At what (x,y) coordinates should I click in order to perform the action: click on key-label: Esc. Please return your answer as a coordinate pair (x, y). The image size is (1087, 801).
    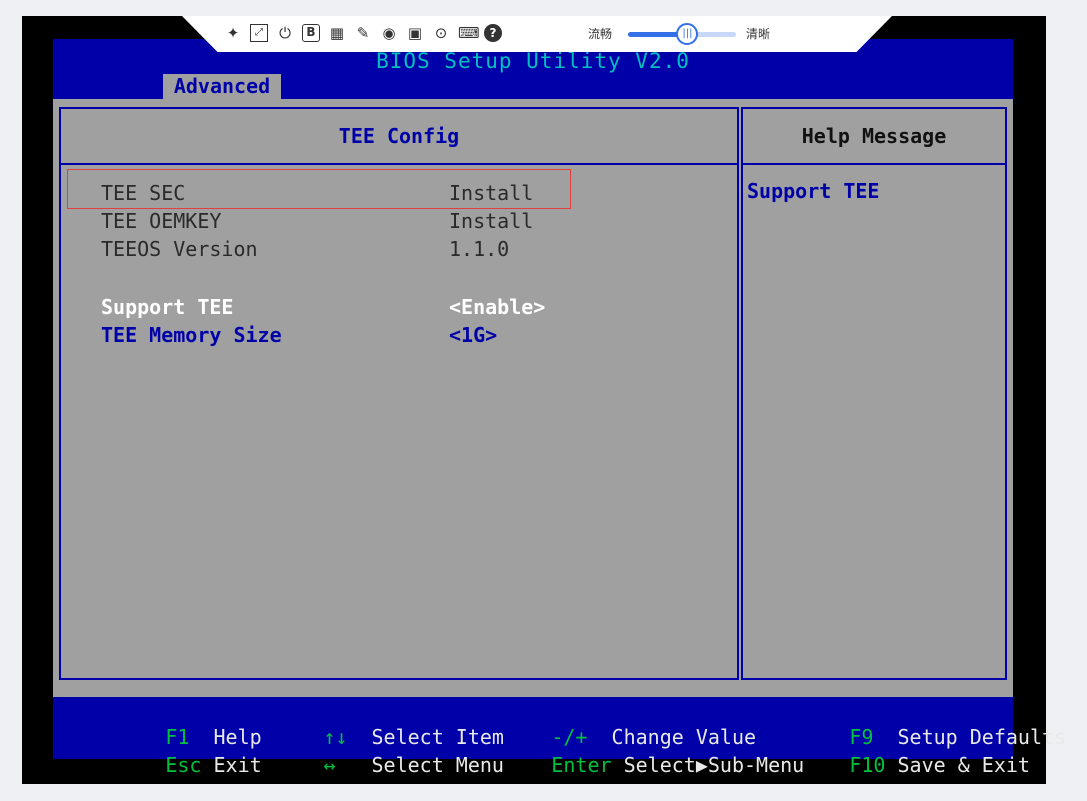
    Looking at the image, I should click on (183, 765).